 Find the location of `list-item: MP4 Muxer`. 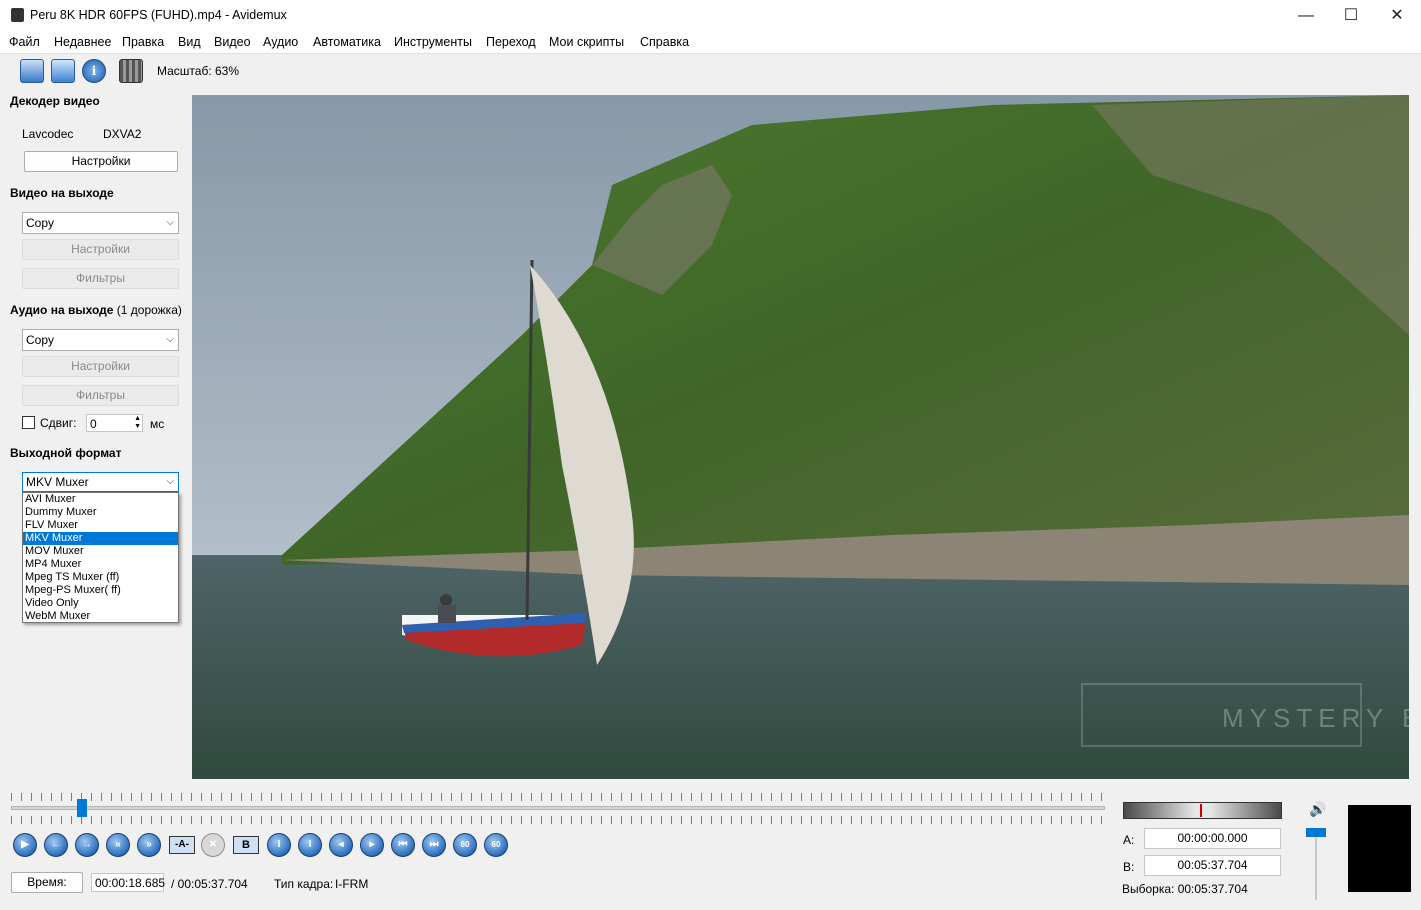

list-item: MP4 Muxer is located at coordinates (100, 564).